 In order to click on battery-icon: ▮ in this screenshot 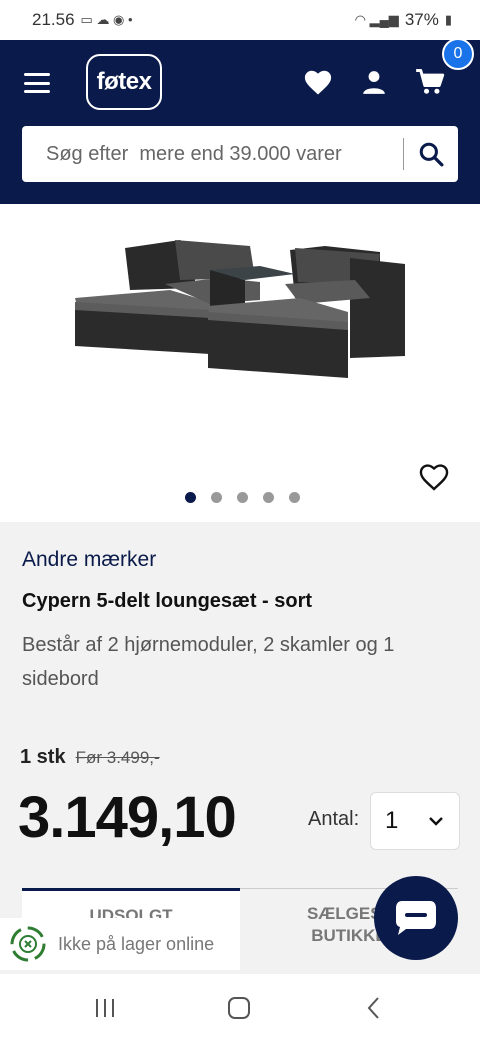, I will do `click(448, 19)`.